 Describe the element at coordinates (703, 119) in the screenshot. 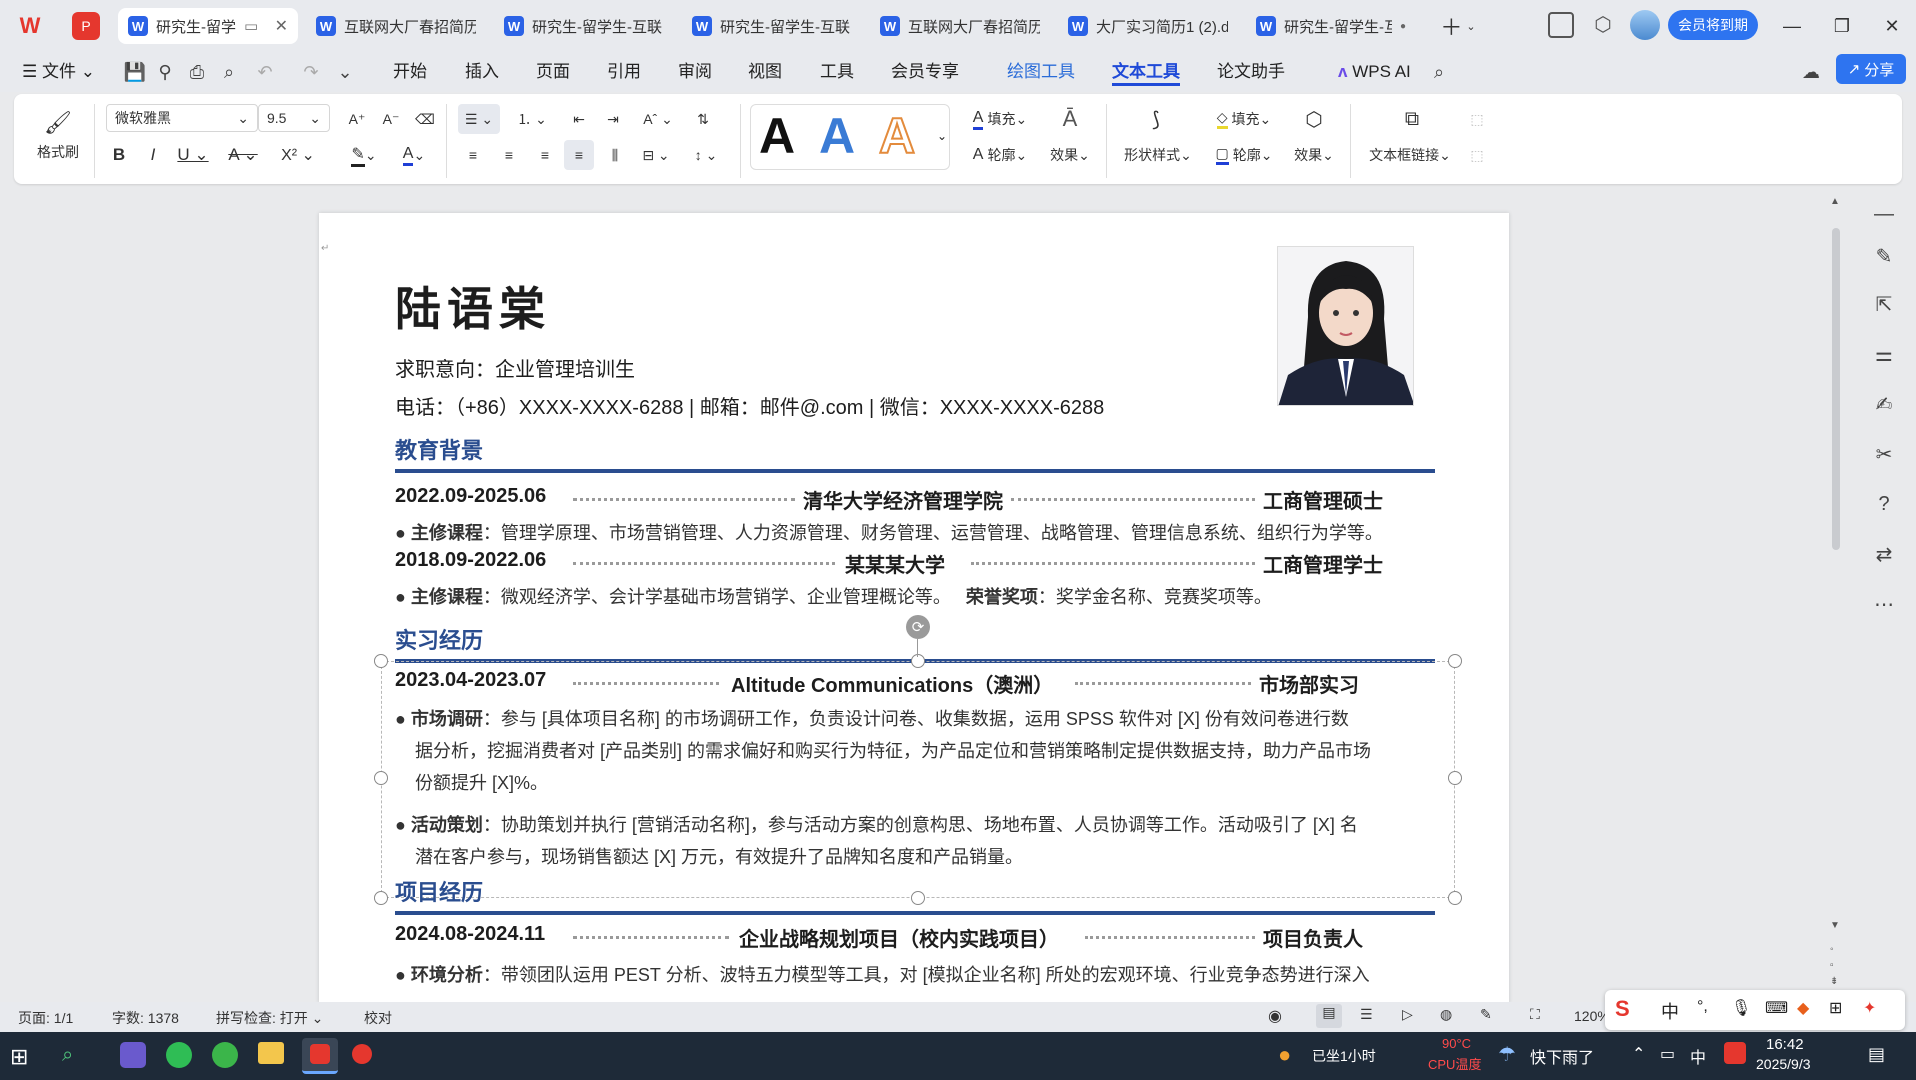

I see `sort-icon: ⇅` at that location.